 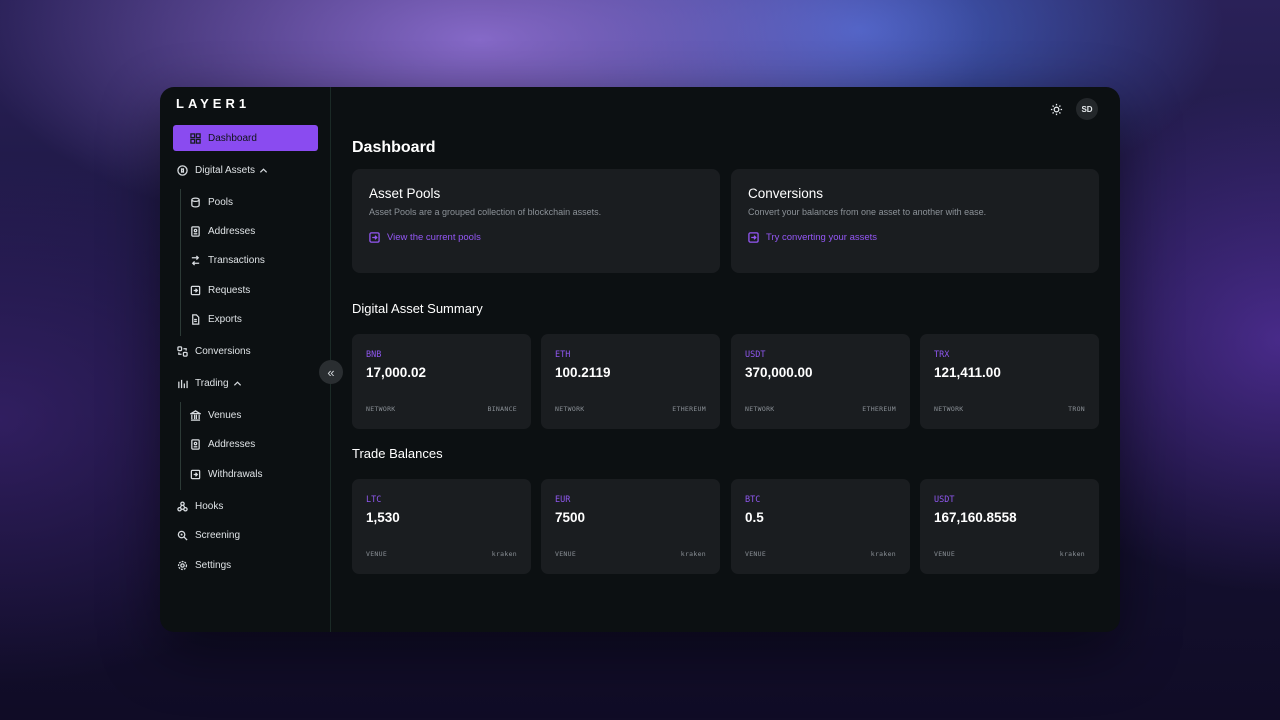 I want to click on trade-card-ltc: LTC 1,530 VENUE kraken, so click(x=441, y=526).